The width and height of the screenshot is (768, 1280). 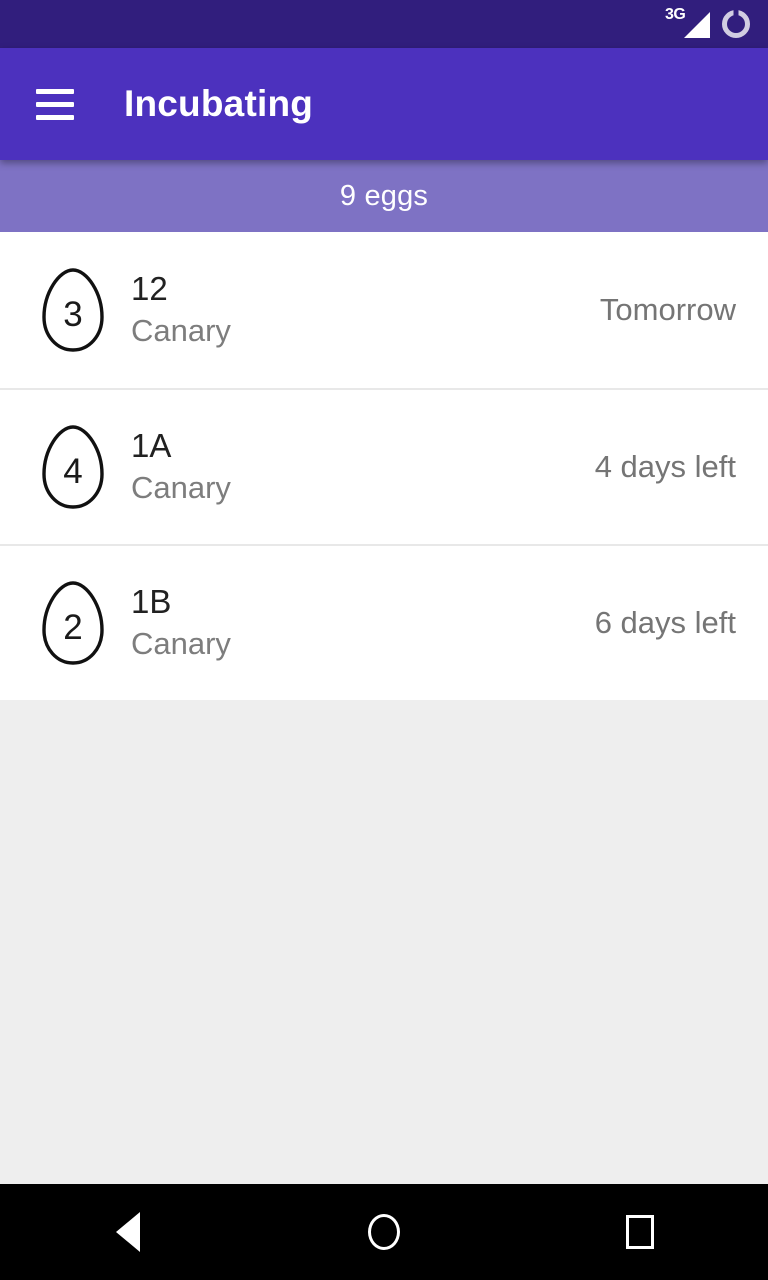 What do you see at coordinates (675, 14) in the screenshot?
I see `network-type-label: 3G` at bounding box center [675, 14].